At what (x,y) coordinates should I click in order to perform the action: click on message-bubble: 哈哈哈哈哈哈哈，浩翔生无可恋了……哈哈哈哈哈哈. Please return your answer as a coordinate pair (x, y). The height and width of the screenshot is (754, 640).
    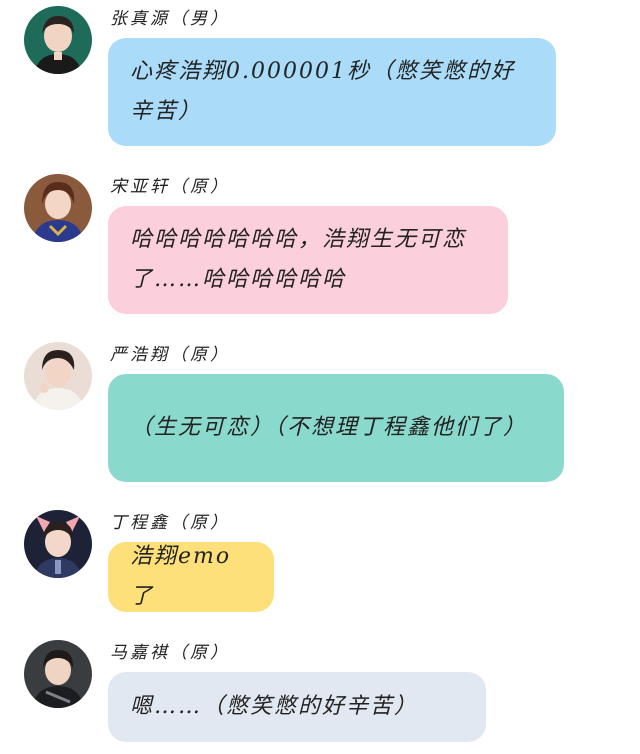
    Looking at the image, I should click on (308, 260).